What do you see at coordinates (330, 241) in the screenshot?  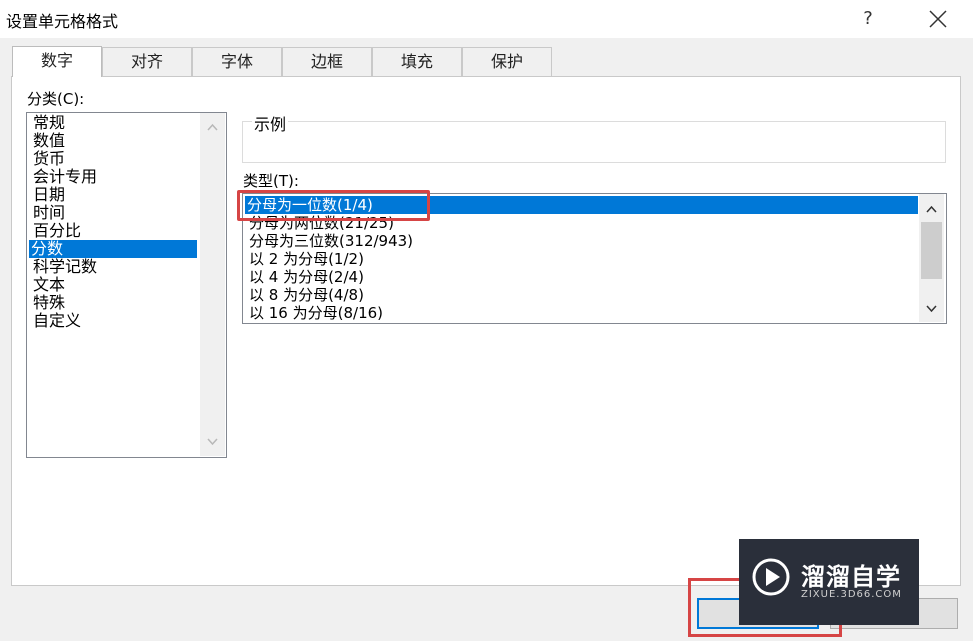 I see `type-item: 分母为三位数(312/943)` at bounding box center [330, 241].